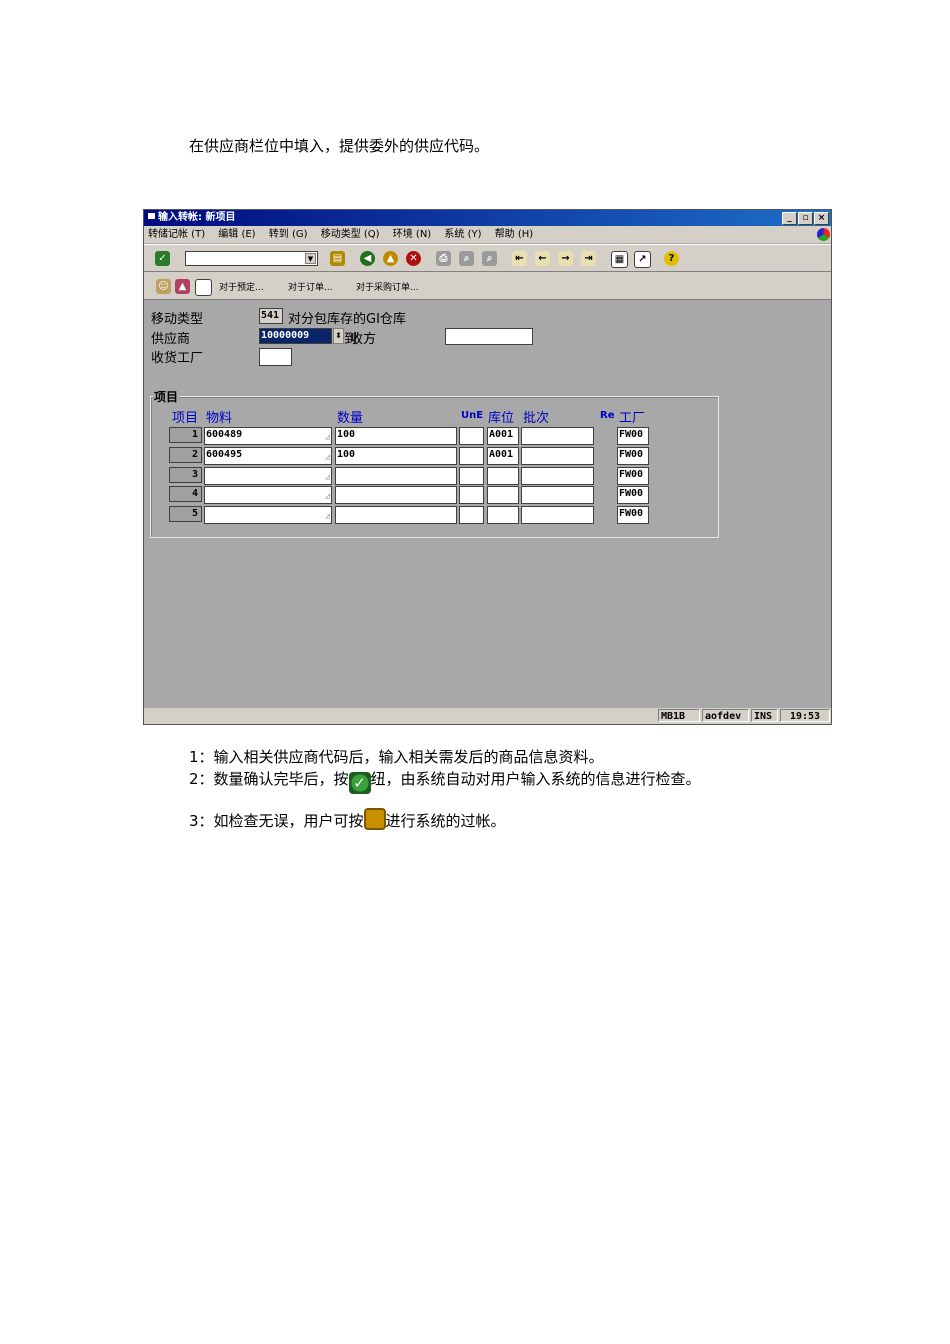  Describe the element at coordinates (197, 217) in the screenshot. I see `window-title: 输入转帐: 新项目` at that location.